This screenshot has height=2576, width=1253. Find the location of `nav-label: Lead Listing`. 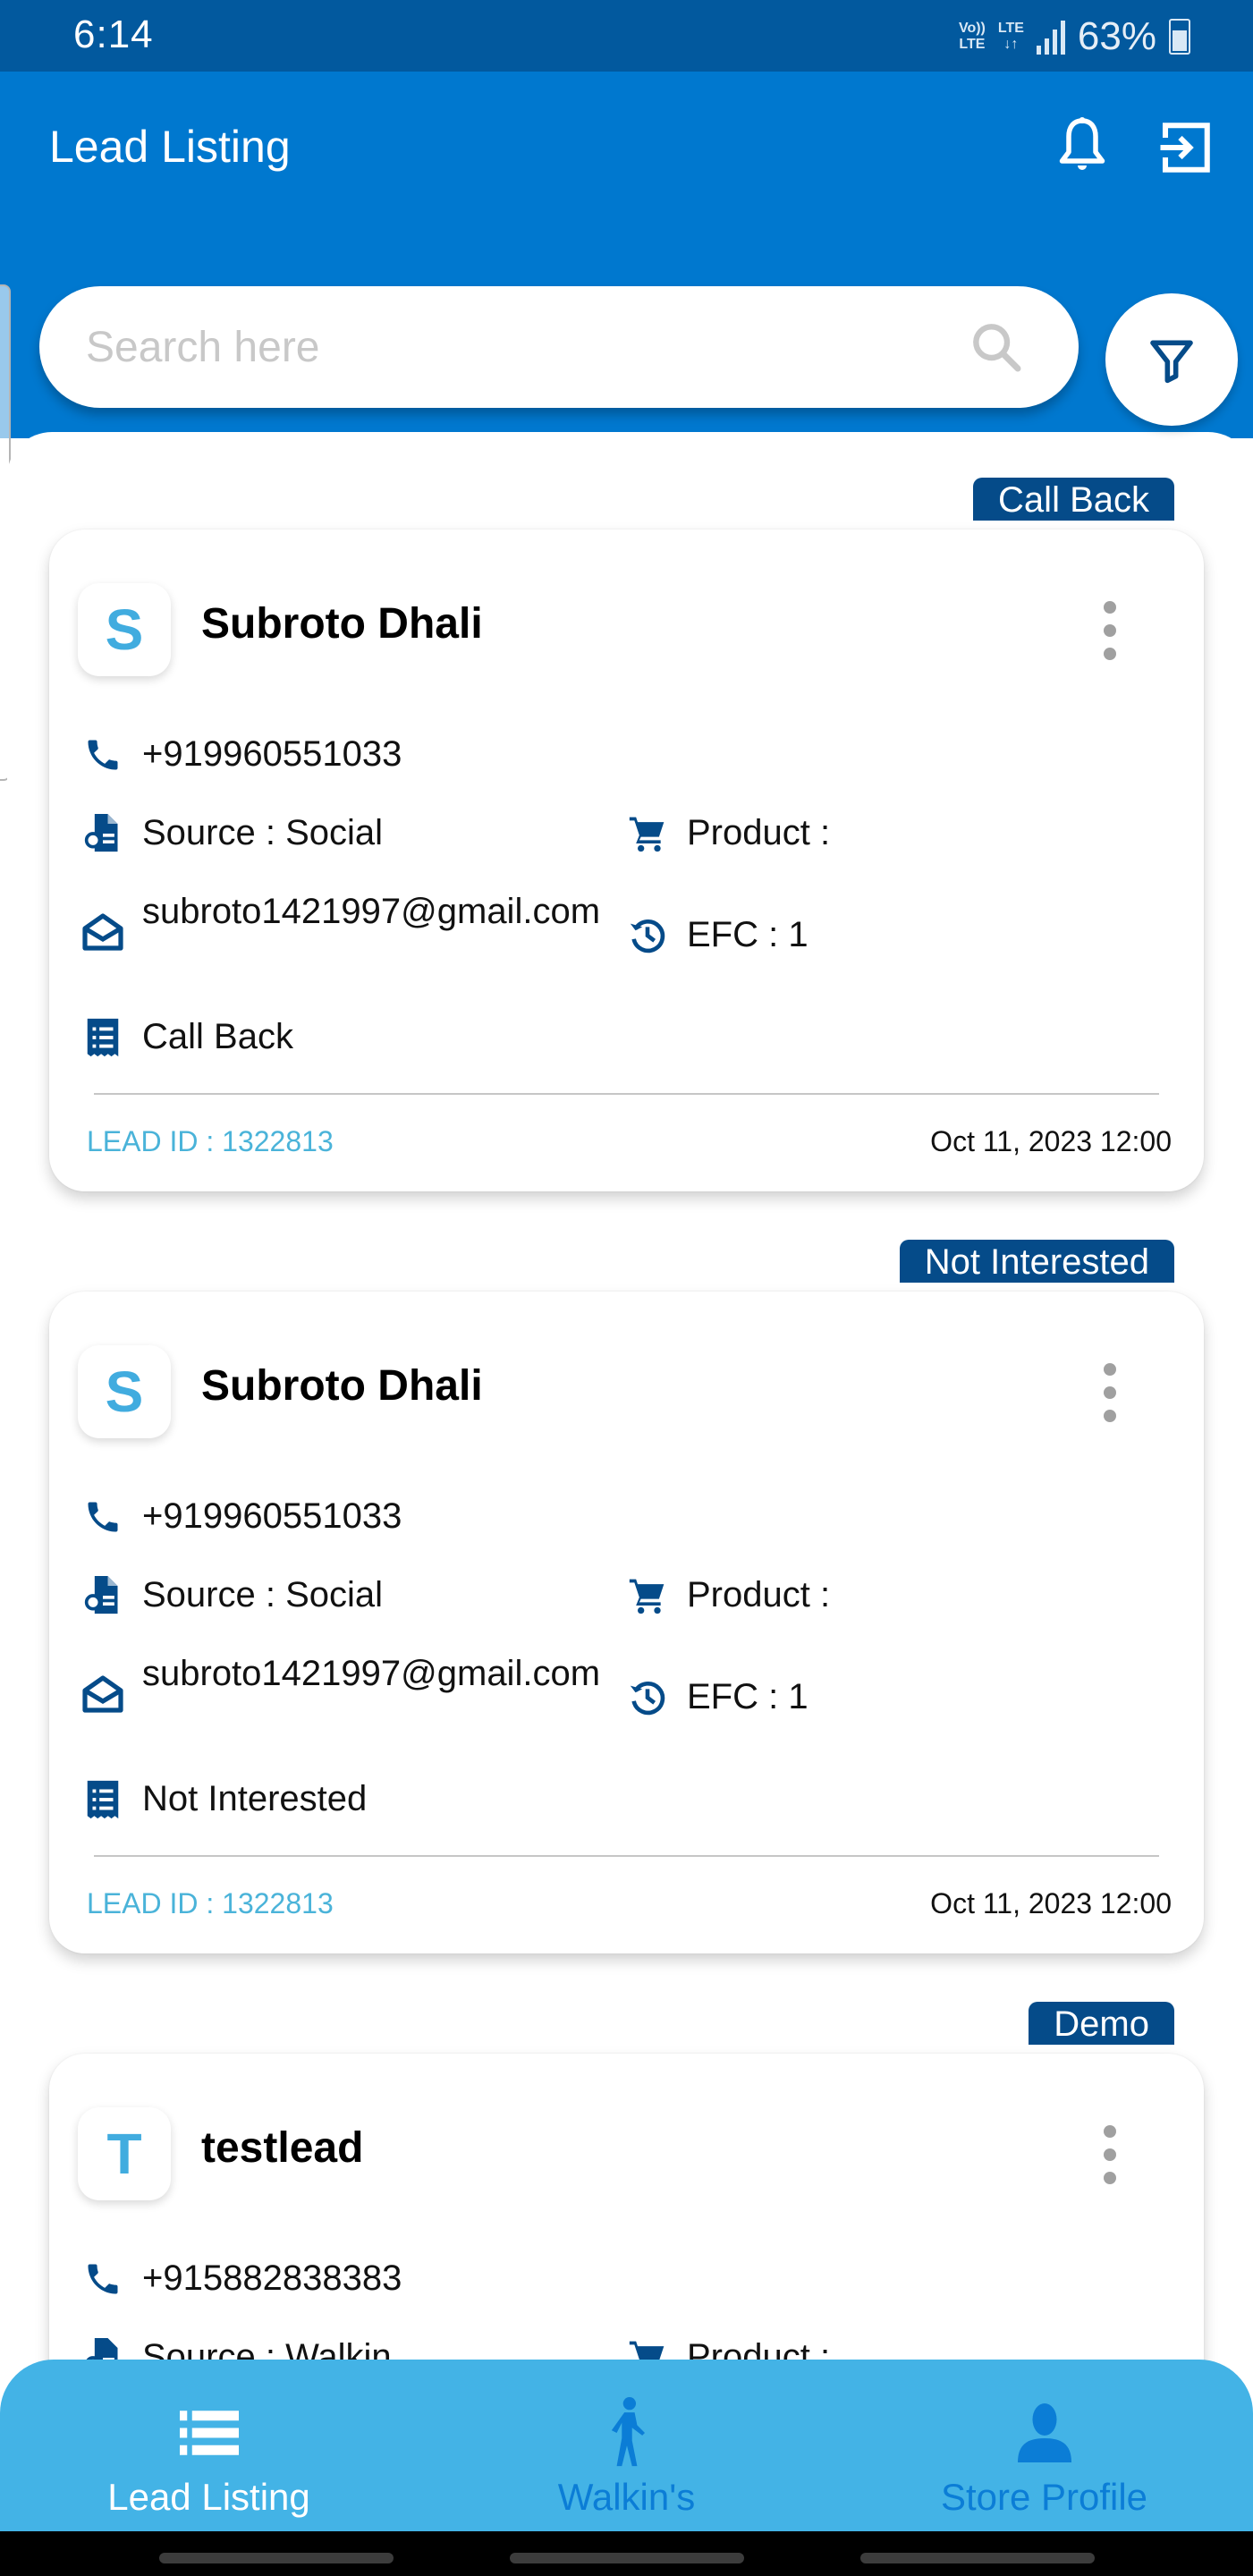

nav-label: Lead Listing is located at coordinates (208, 2497).